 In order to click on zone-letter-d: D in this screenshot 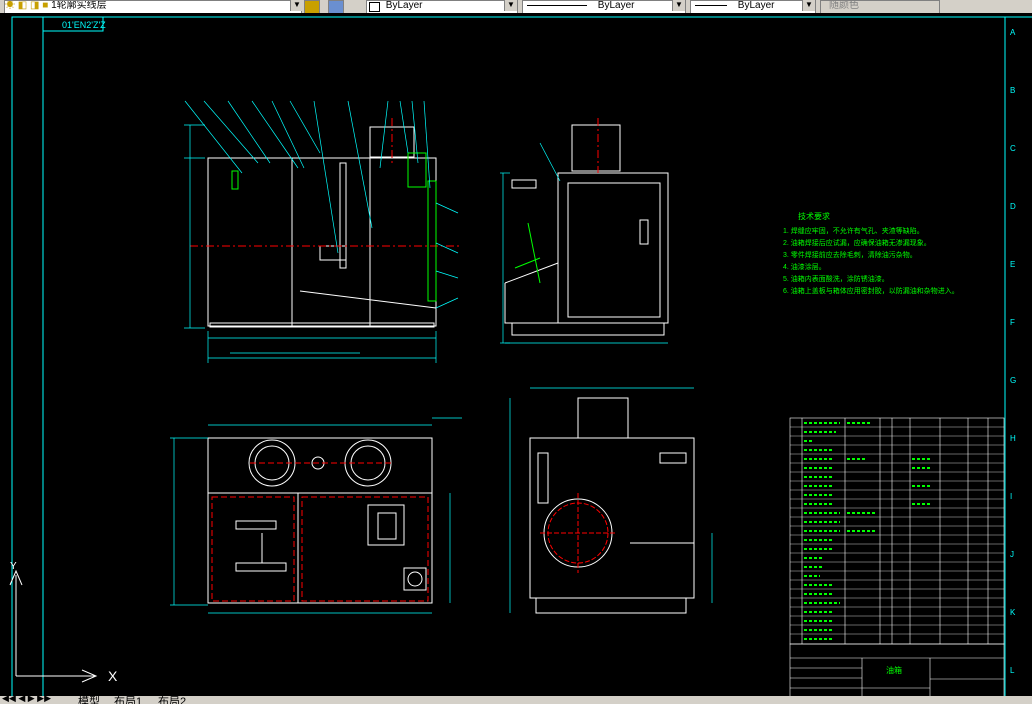, I will do `click(1013, 206)`.